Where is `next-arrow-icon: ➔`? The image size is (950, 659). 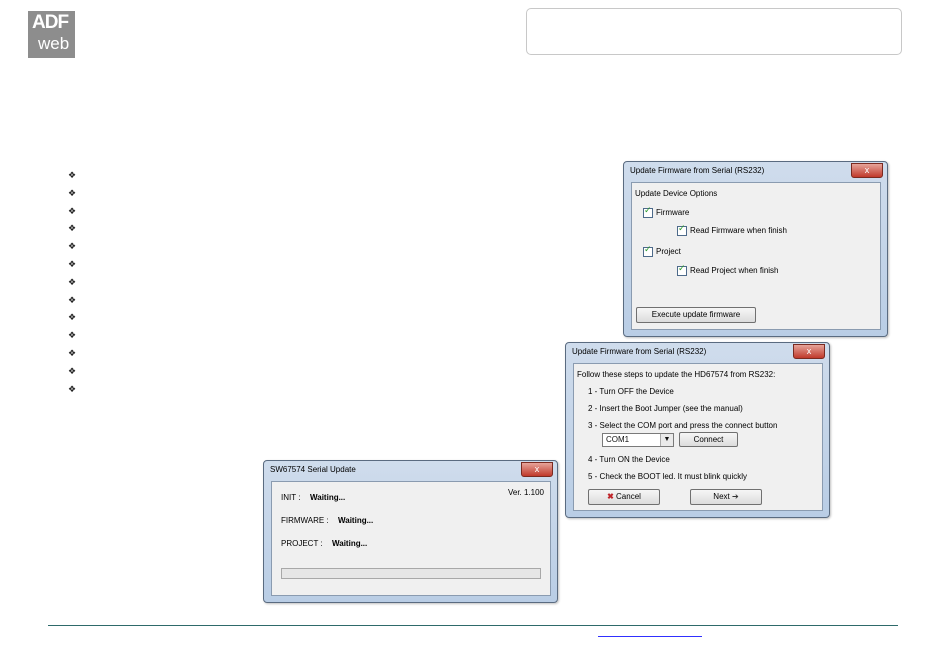 next-arrow-icon: ➔ is located at coordinates (735, 496).